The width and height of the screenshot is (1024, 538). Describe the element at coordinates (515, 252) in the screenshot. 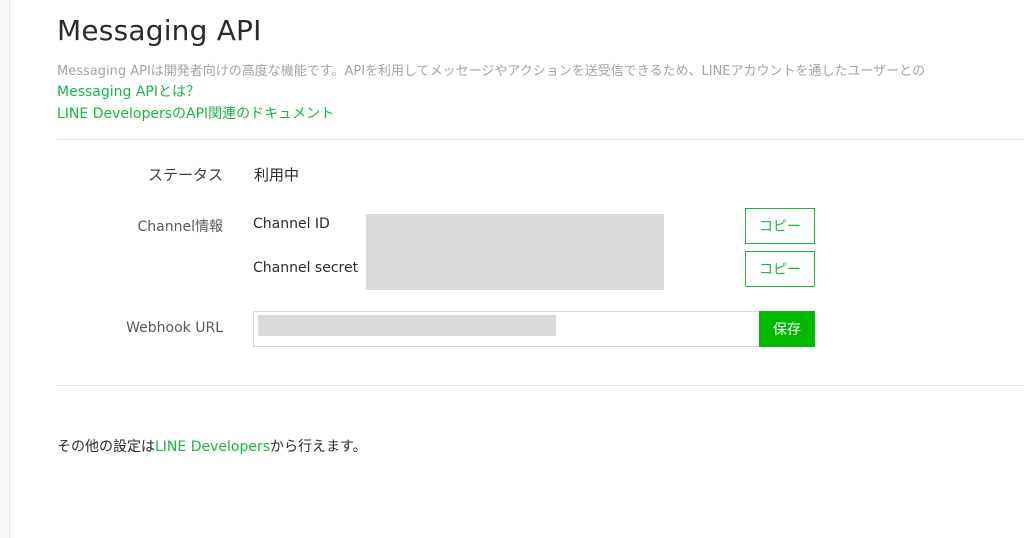

I see `channel-credentials-redacted` at that location.